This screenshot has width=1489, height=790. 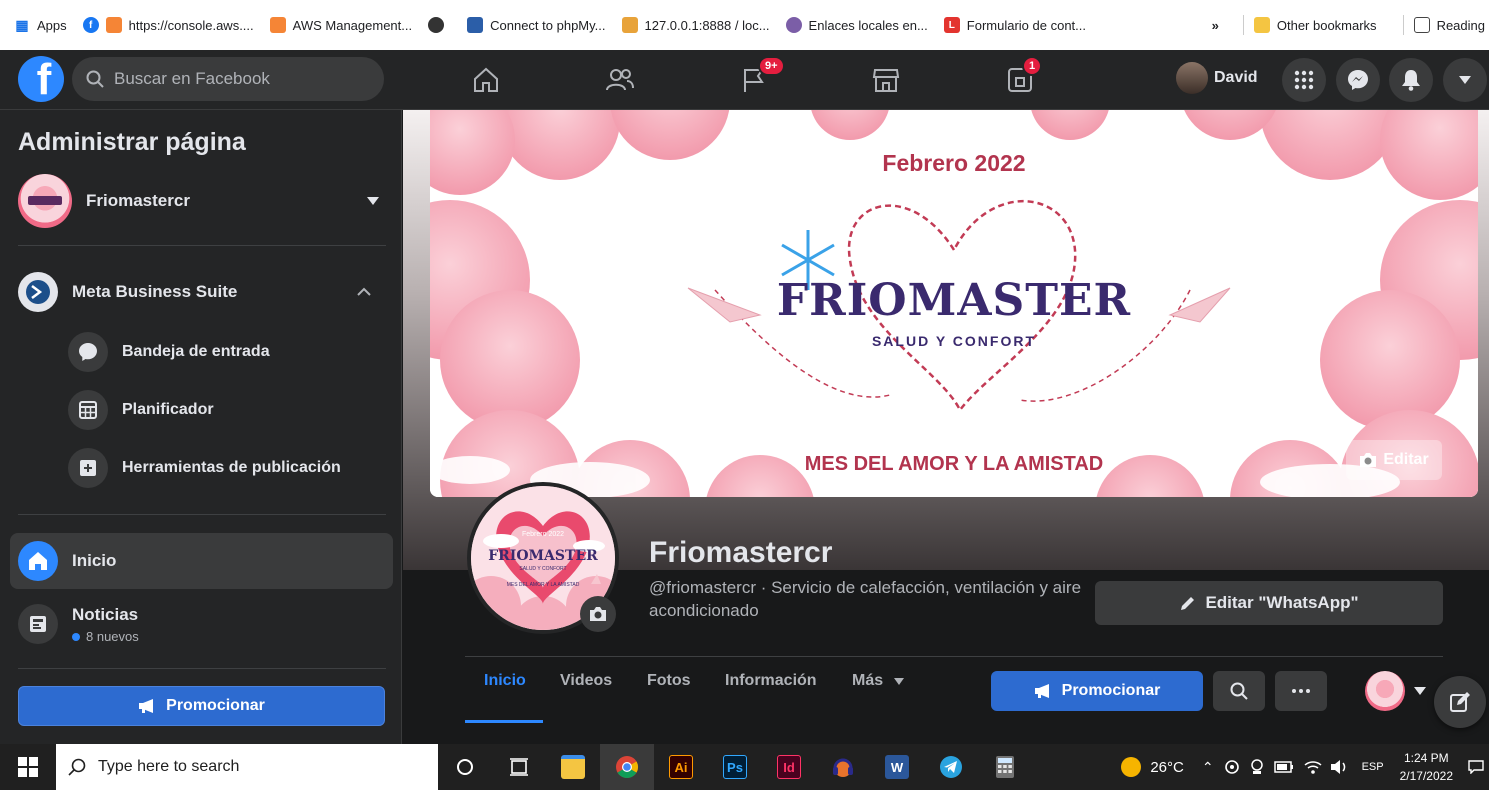 I want to click on indesign-icon: Id, so click(x=789, y=767).